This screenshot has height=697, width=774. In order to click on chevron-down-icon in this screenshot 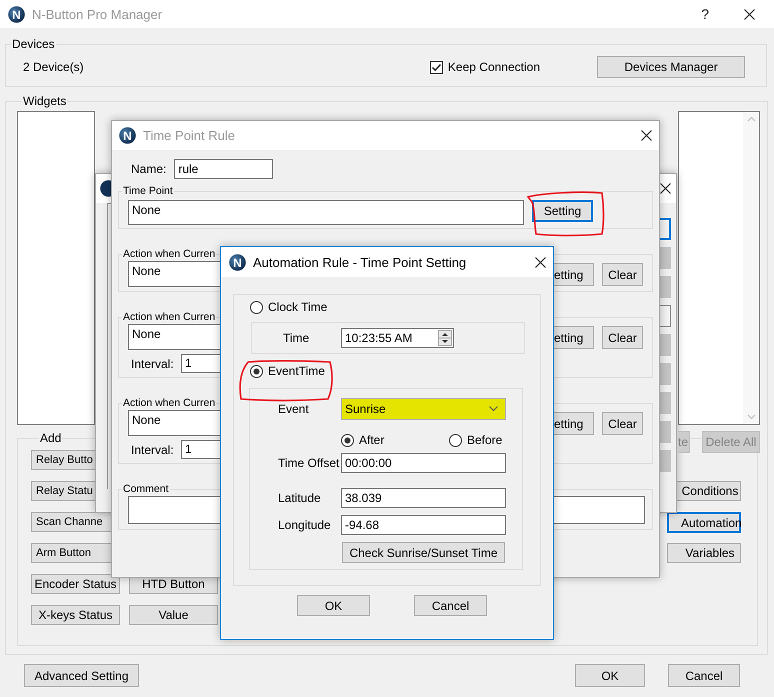, I will do `click(493, 409)`.